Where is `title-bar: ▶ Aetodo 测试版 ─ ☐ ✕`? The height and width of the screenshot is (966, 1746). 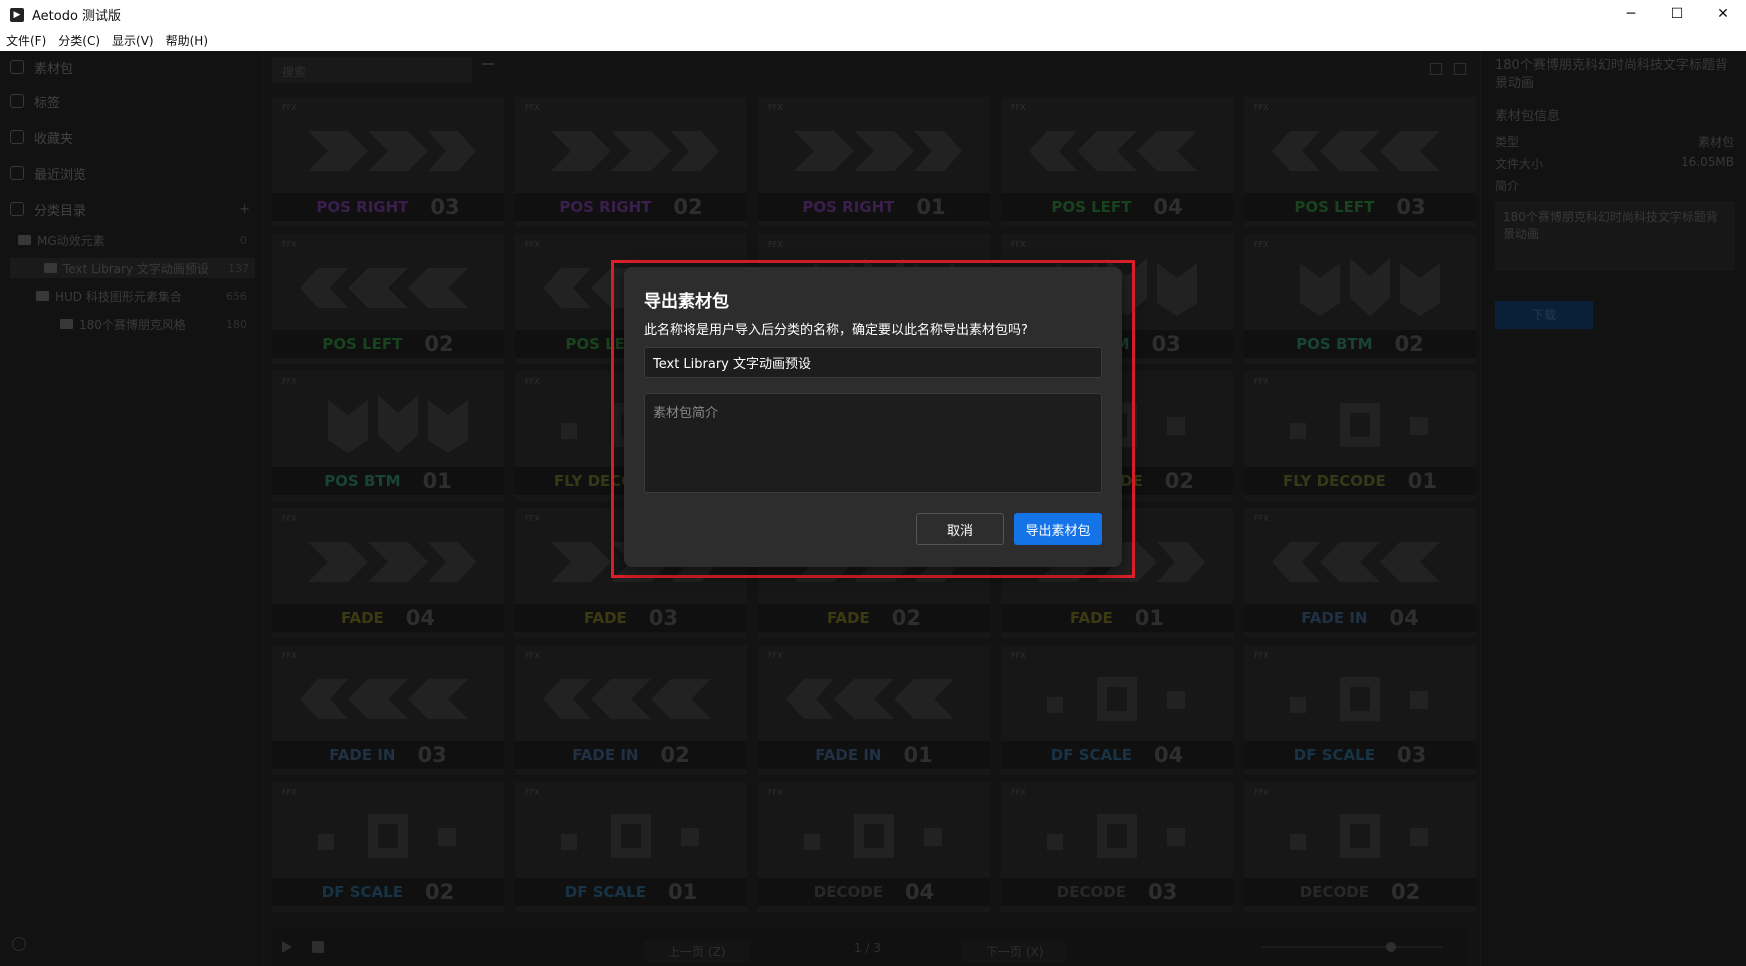
title-bar: ▶ Aetodo 测试版 ─ ☐ ✕ is located at coordinates (873, 14).